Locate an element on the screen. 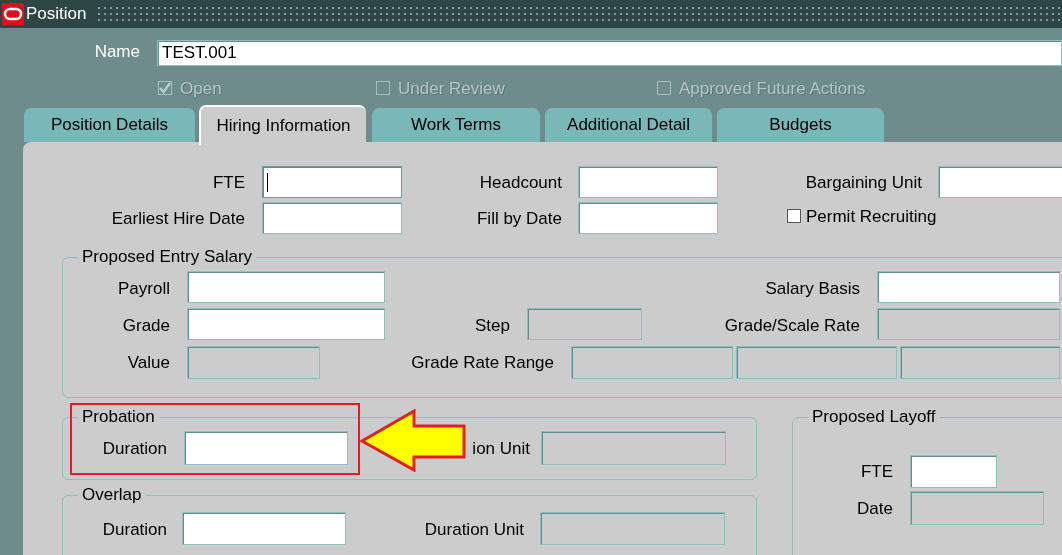  field-label: Value is located at coordinates (148, 363).